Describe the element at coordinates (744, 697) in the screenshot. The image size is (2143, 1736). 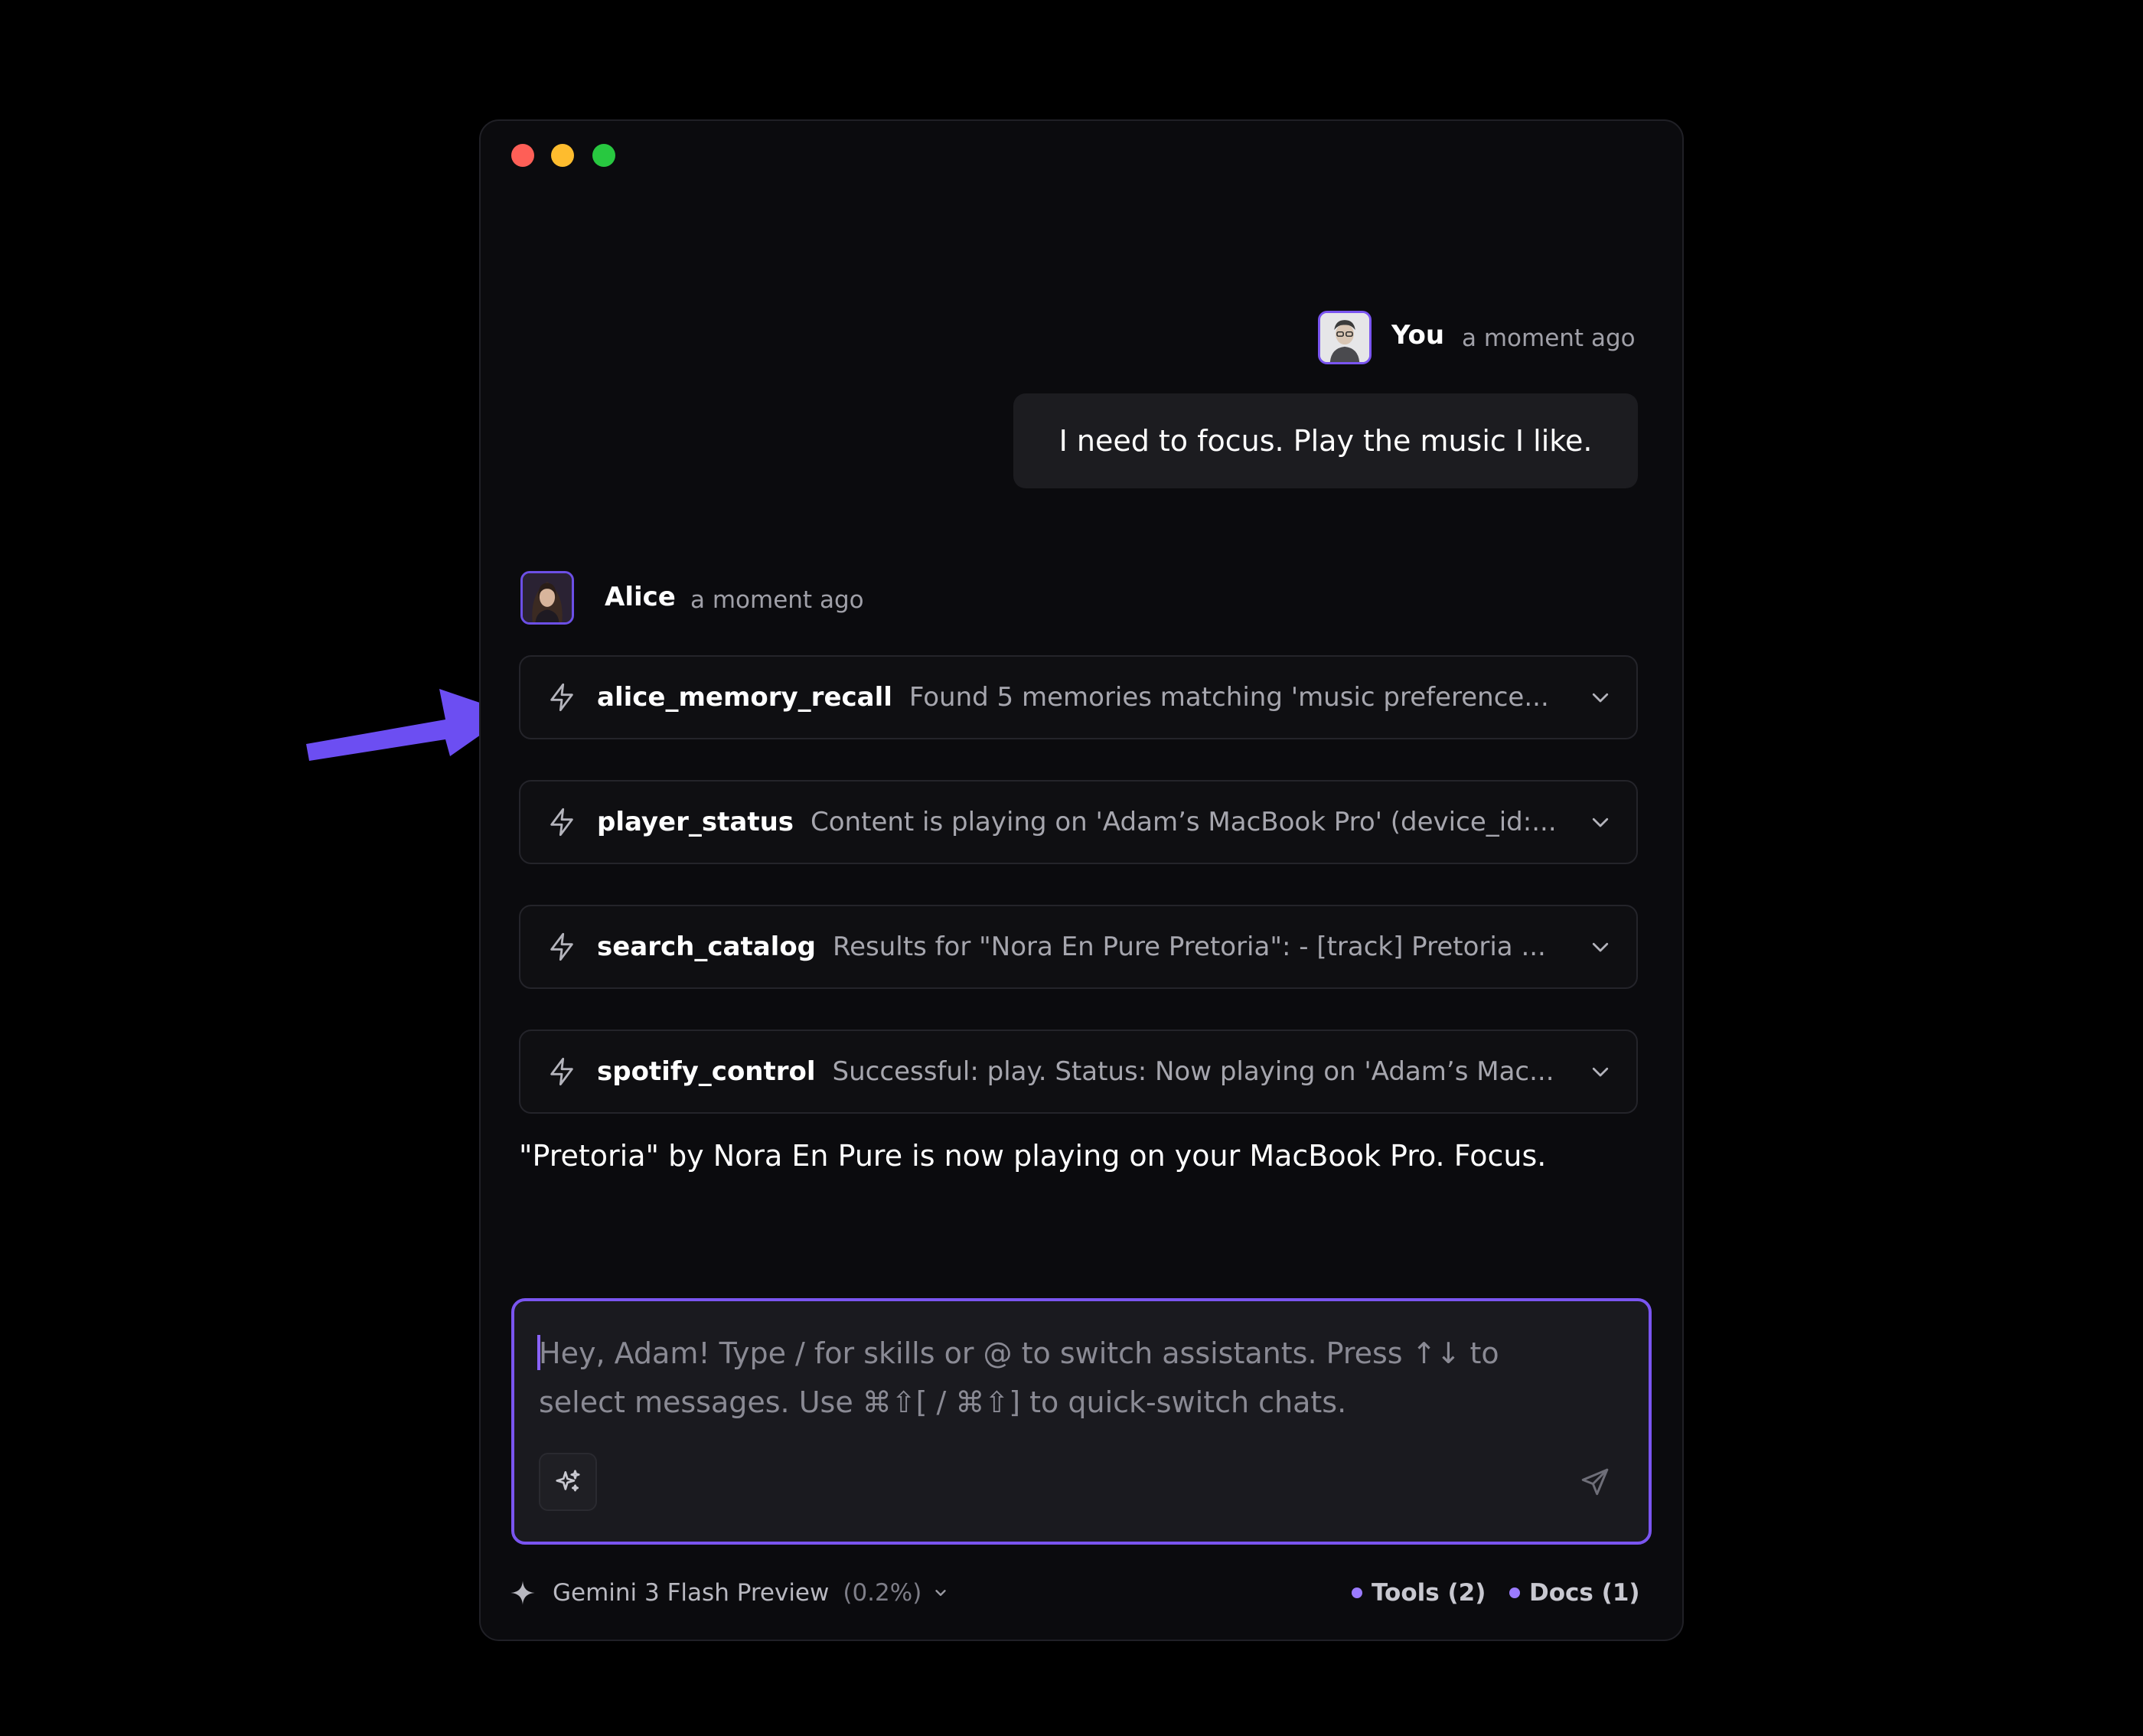
I see `tool-call-name: alice_memory_recall` at that location.